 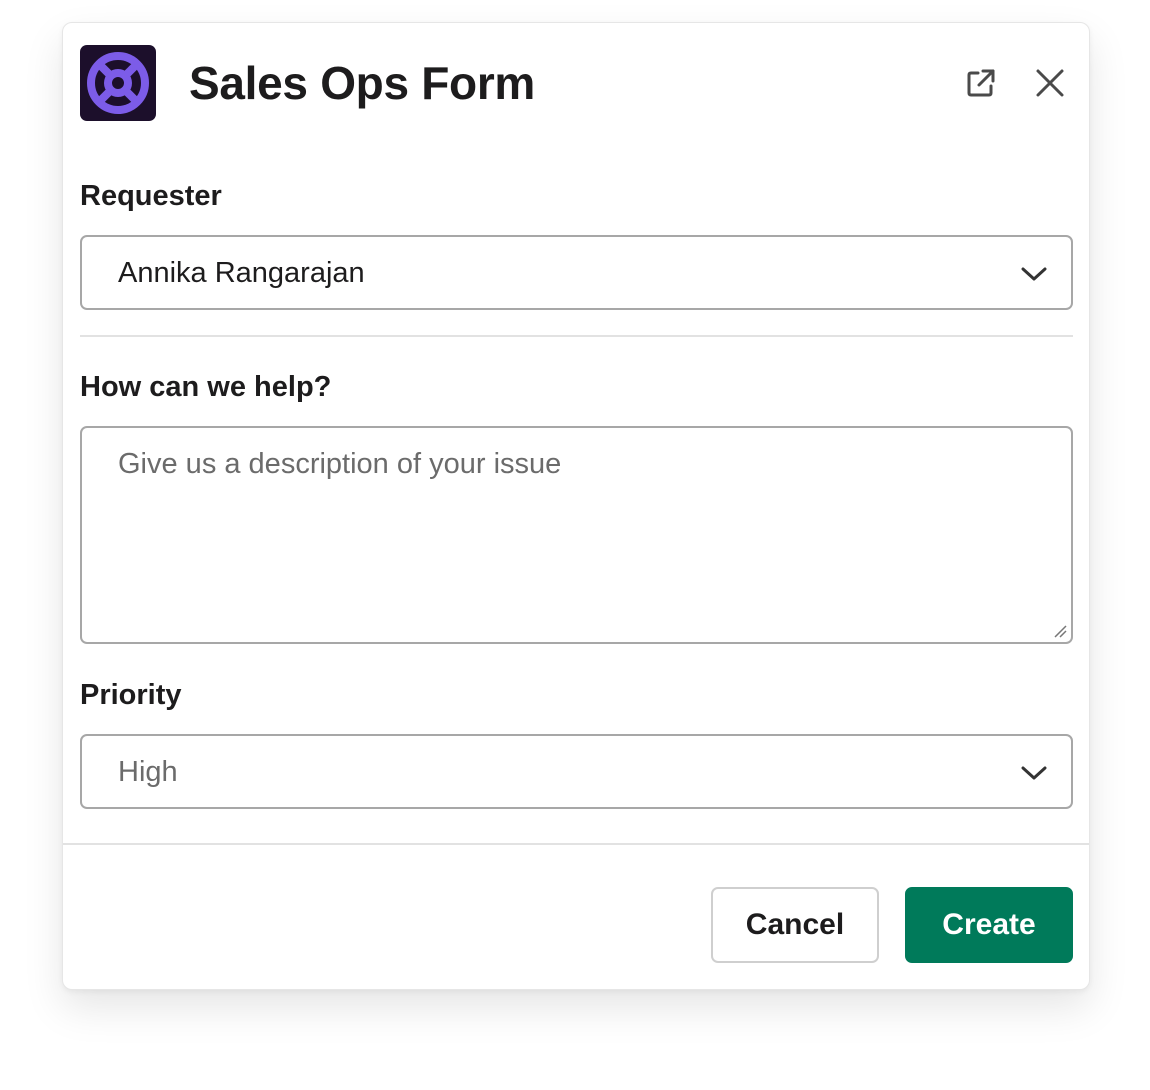 What do you see at coordinates (989, 925) in the screenshot?
I see `create-button: Create` at bounding box center [989, 925].